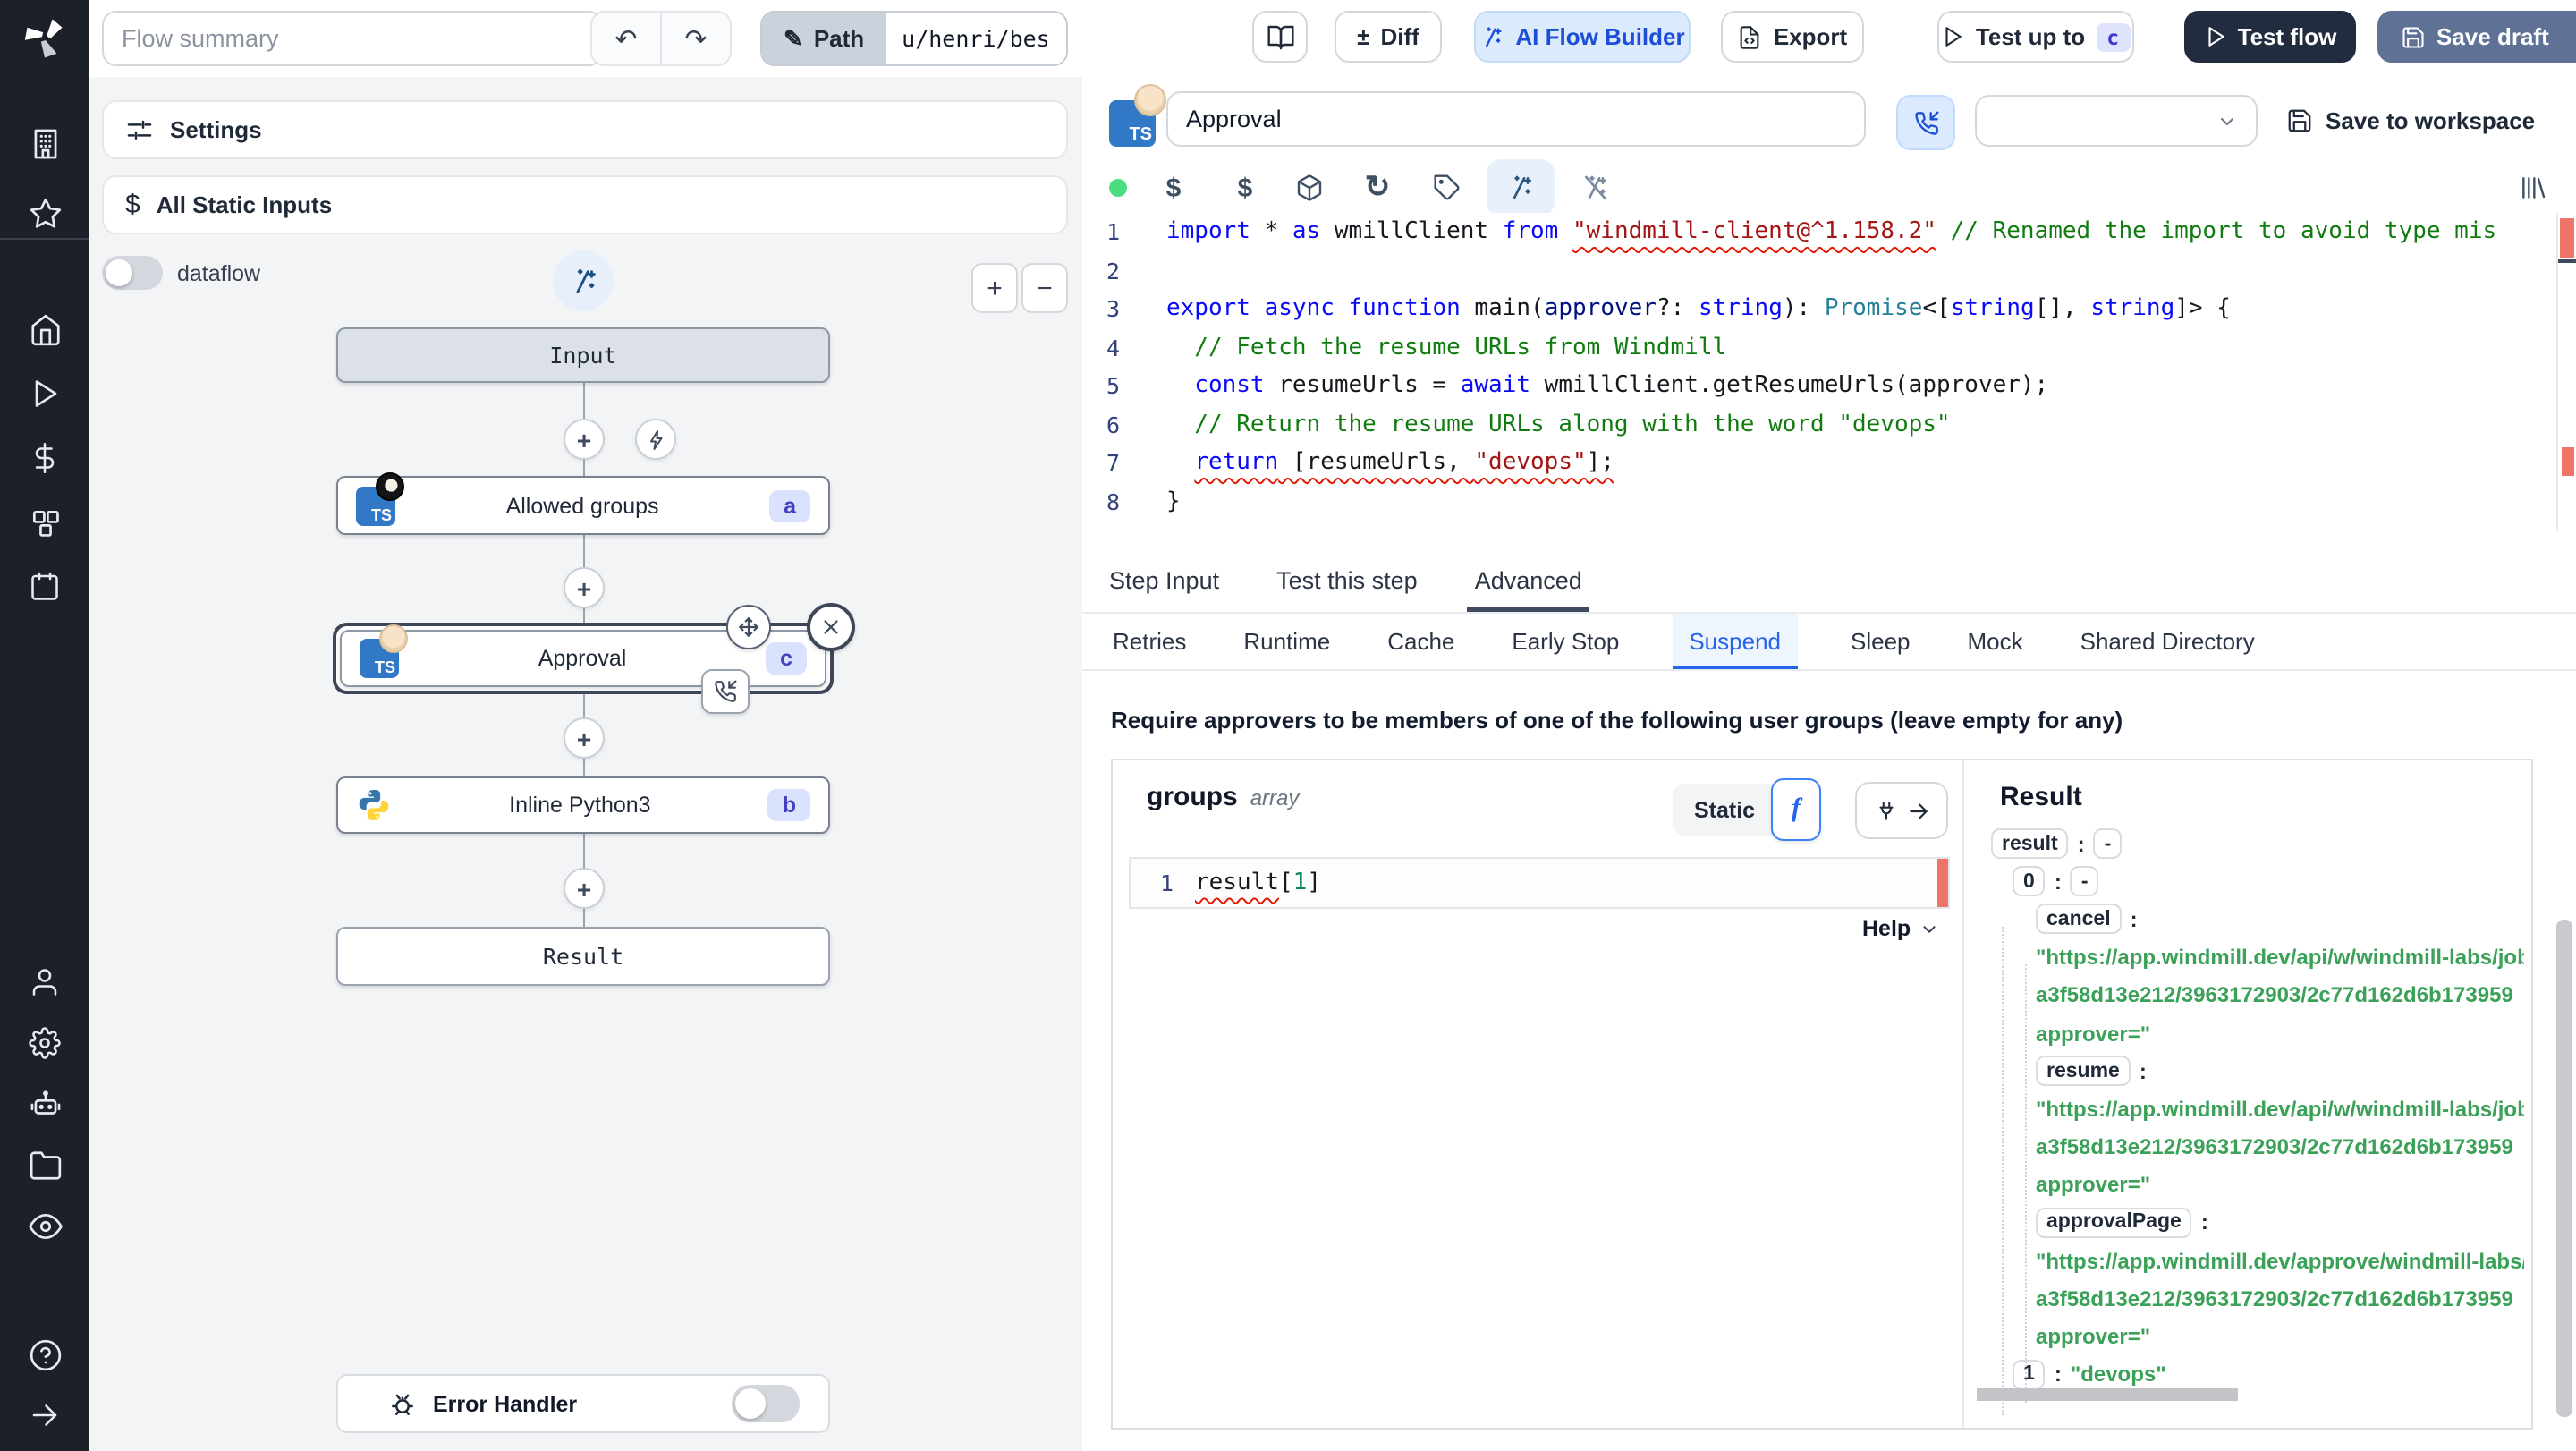 This screenshot has width=2576, height=1451. I want to click on wand-off-icon, so click(1596, 188).